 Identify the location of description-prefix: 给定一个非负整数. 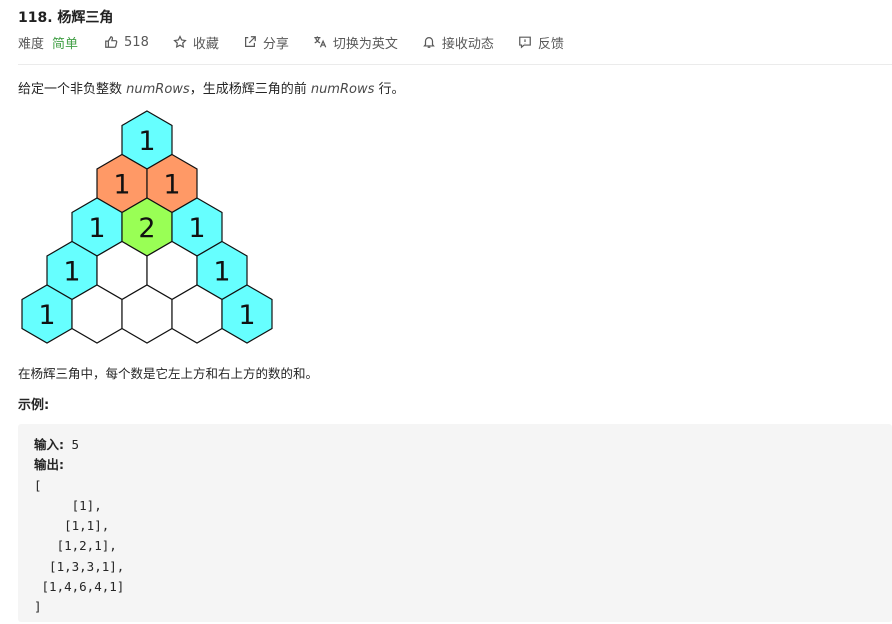
(72, 89).